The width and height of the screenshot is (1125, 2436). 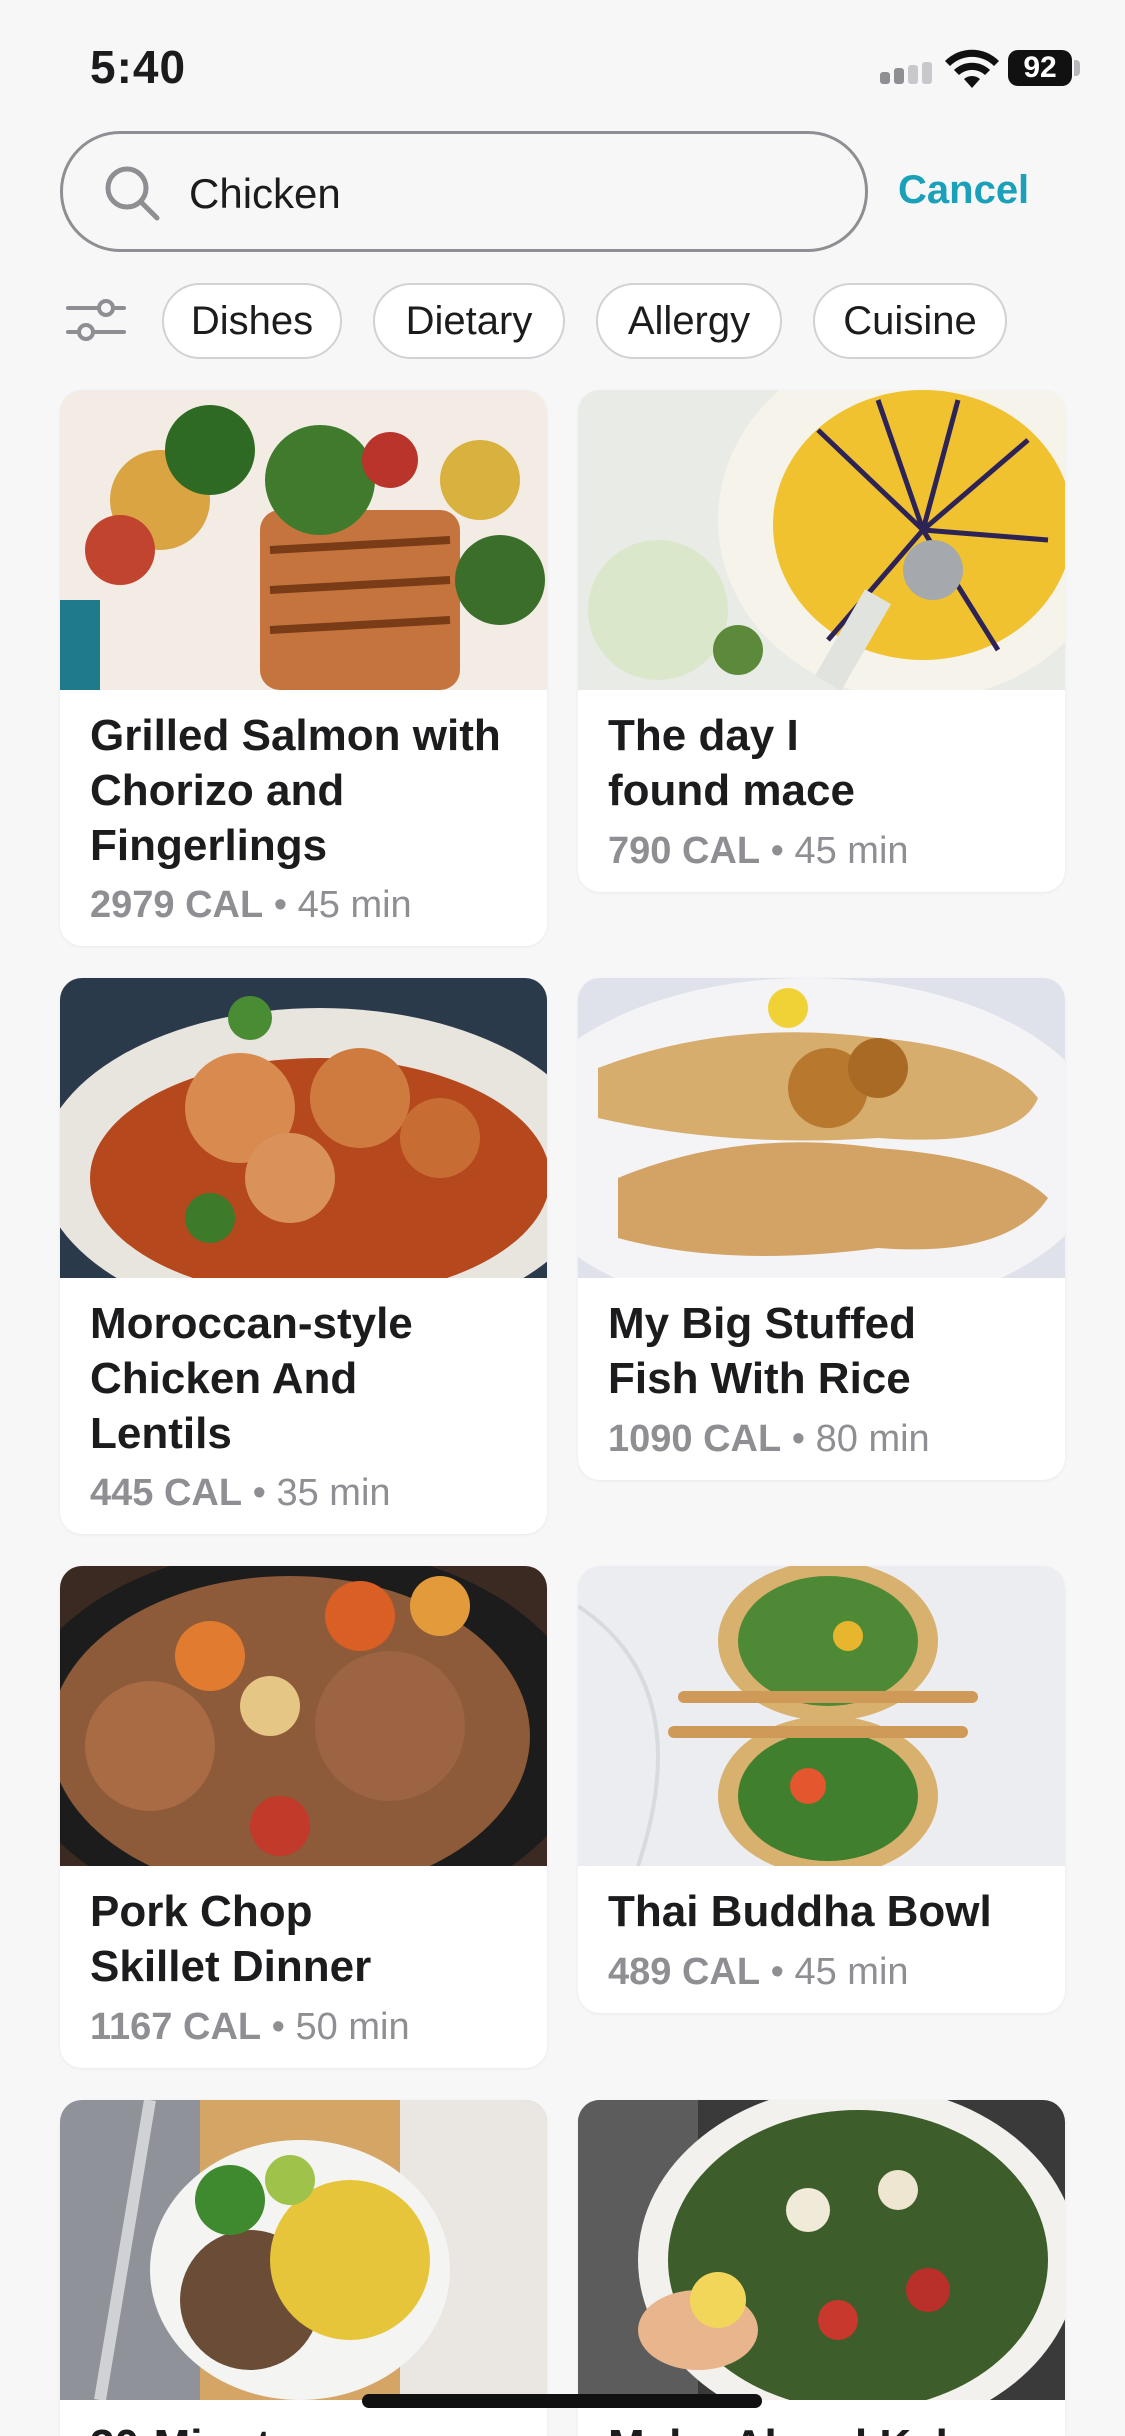 I want to click on recipe-title: The day I found mace, so click(x=731, y=763).